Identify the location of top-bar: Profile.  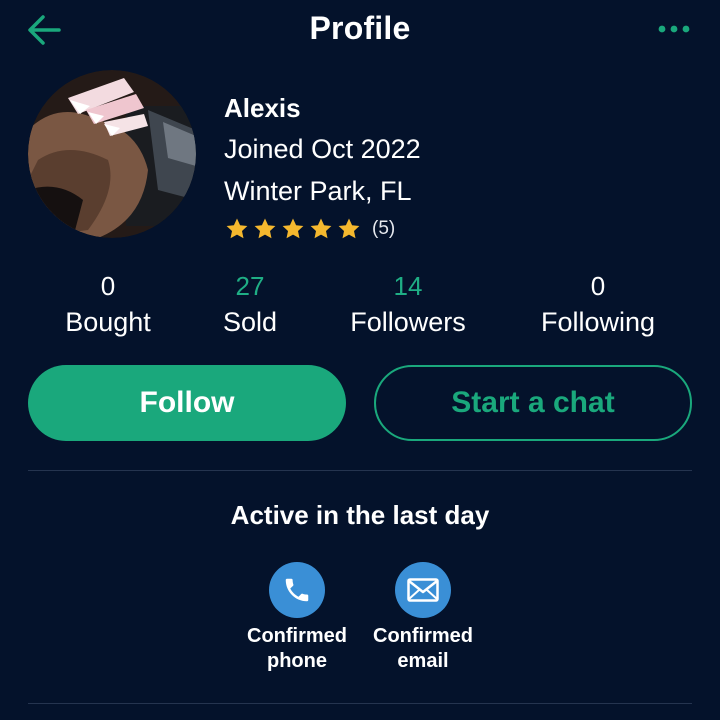
(360, 32).